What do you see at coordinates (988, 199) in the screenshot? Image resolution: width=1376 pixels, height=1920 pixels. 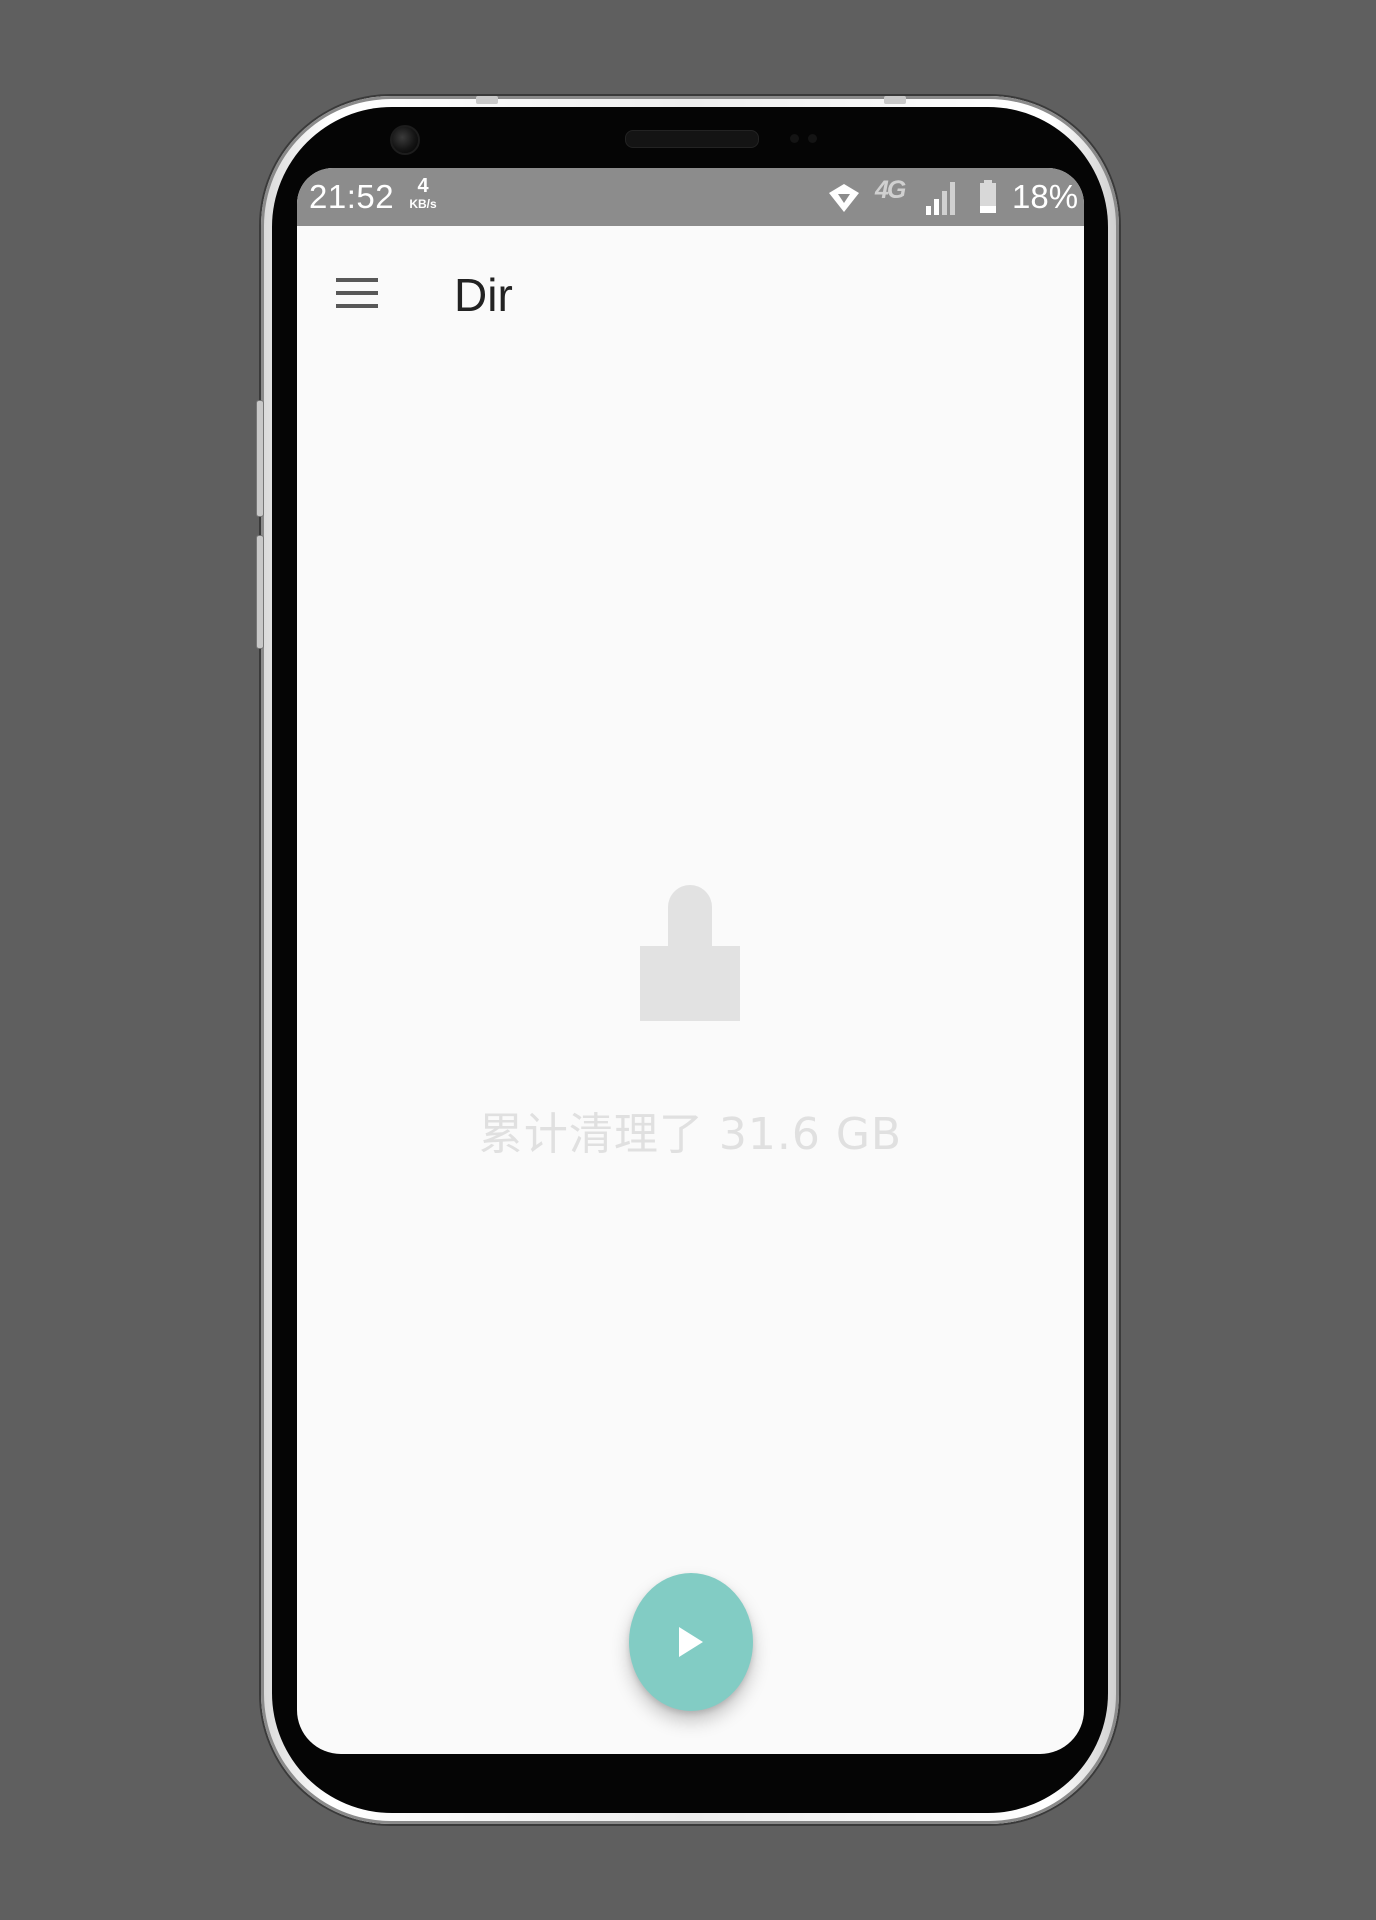 I see `battery-icon` at bounding box center [988, 199].